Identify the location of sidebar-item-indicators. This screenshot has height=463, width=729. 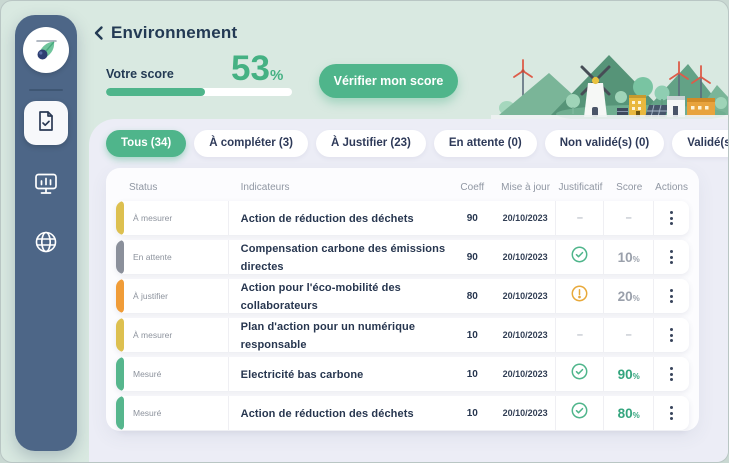
(46, 123).